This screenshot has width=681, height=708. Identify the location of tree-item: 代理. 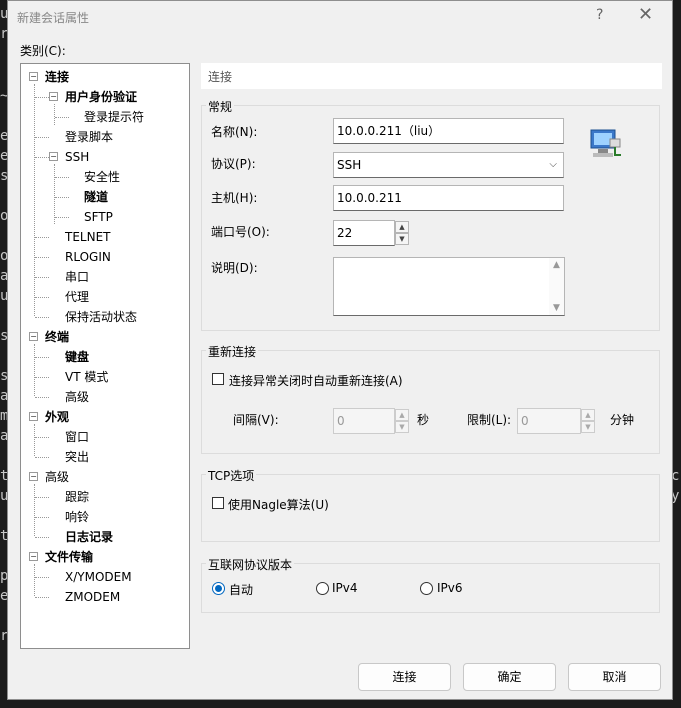
(77, 297).